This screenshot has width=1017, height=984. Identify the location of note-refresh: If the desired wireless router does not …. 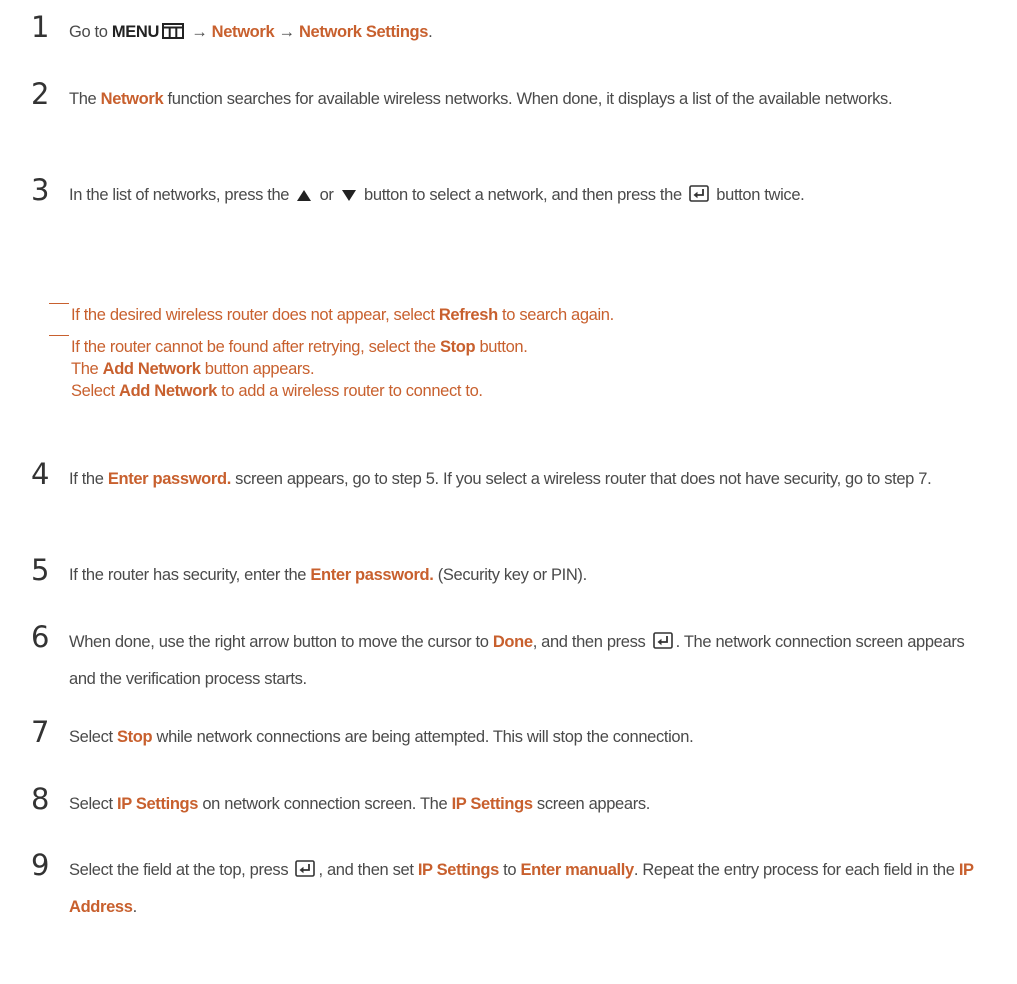
(519, 314).